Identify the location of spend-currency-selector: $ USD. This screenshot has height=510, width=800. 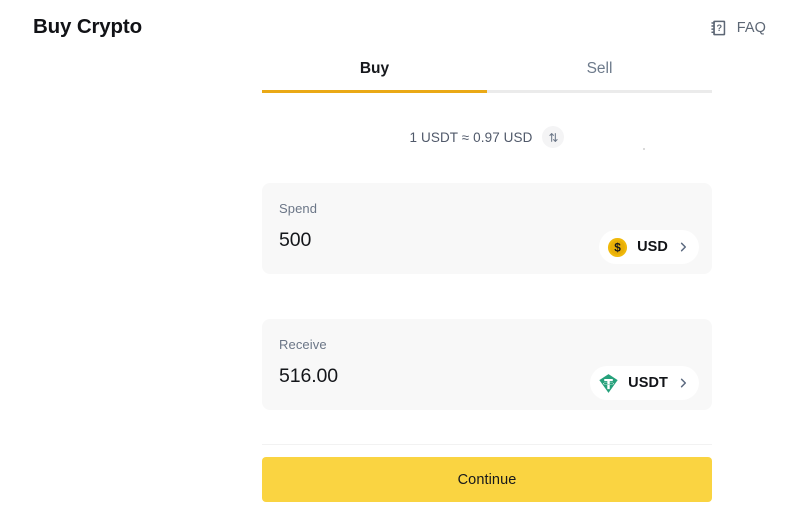
(649, 247).